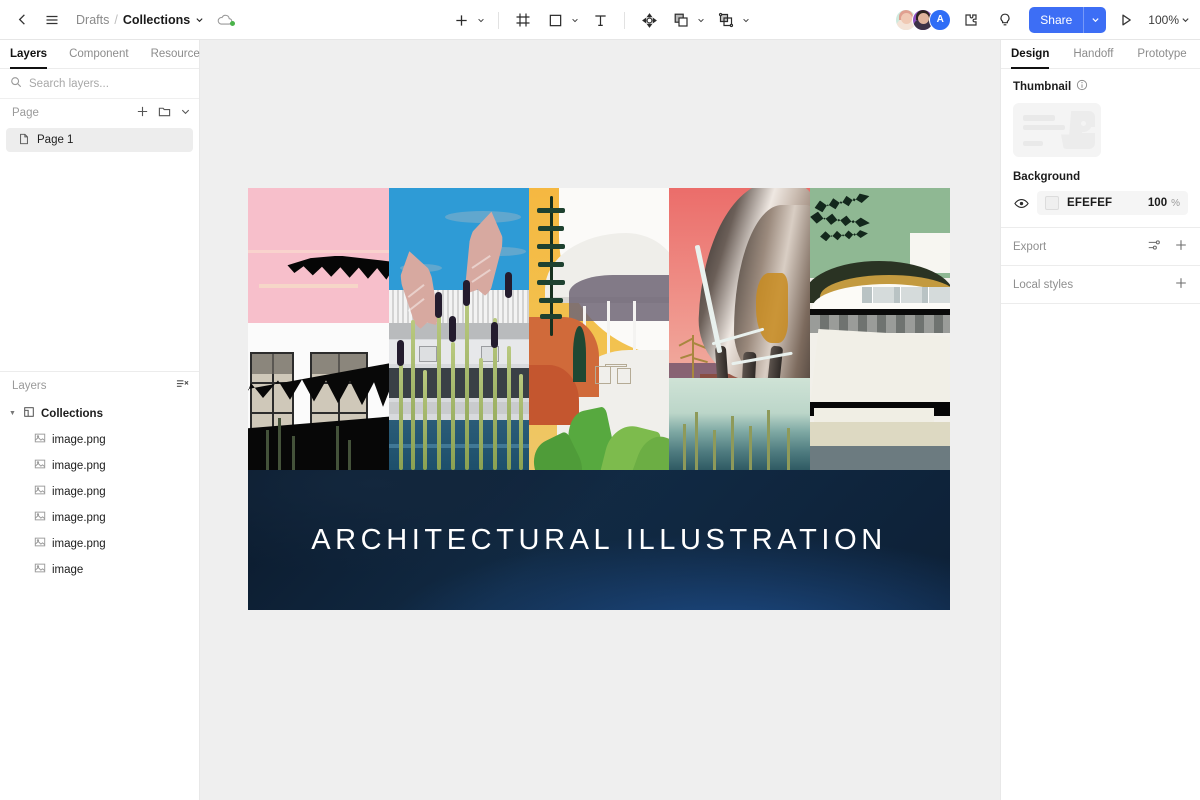 The image size is (1200, 800). What do you see at coordinates (1082, 86) in the screenshot?
I see `info-icon` at bounding box center [1082, 86].